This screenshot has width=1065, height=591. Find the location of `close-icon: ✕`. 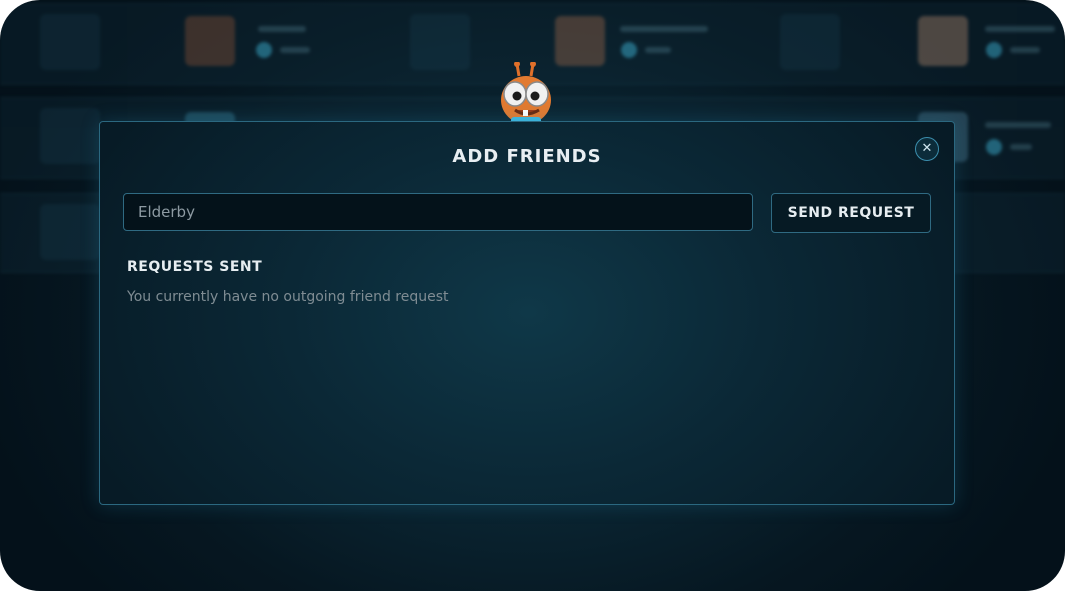

close-icon: ✕ is located at coordinates (927, 148).